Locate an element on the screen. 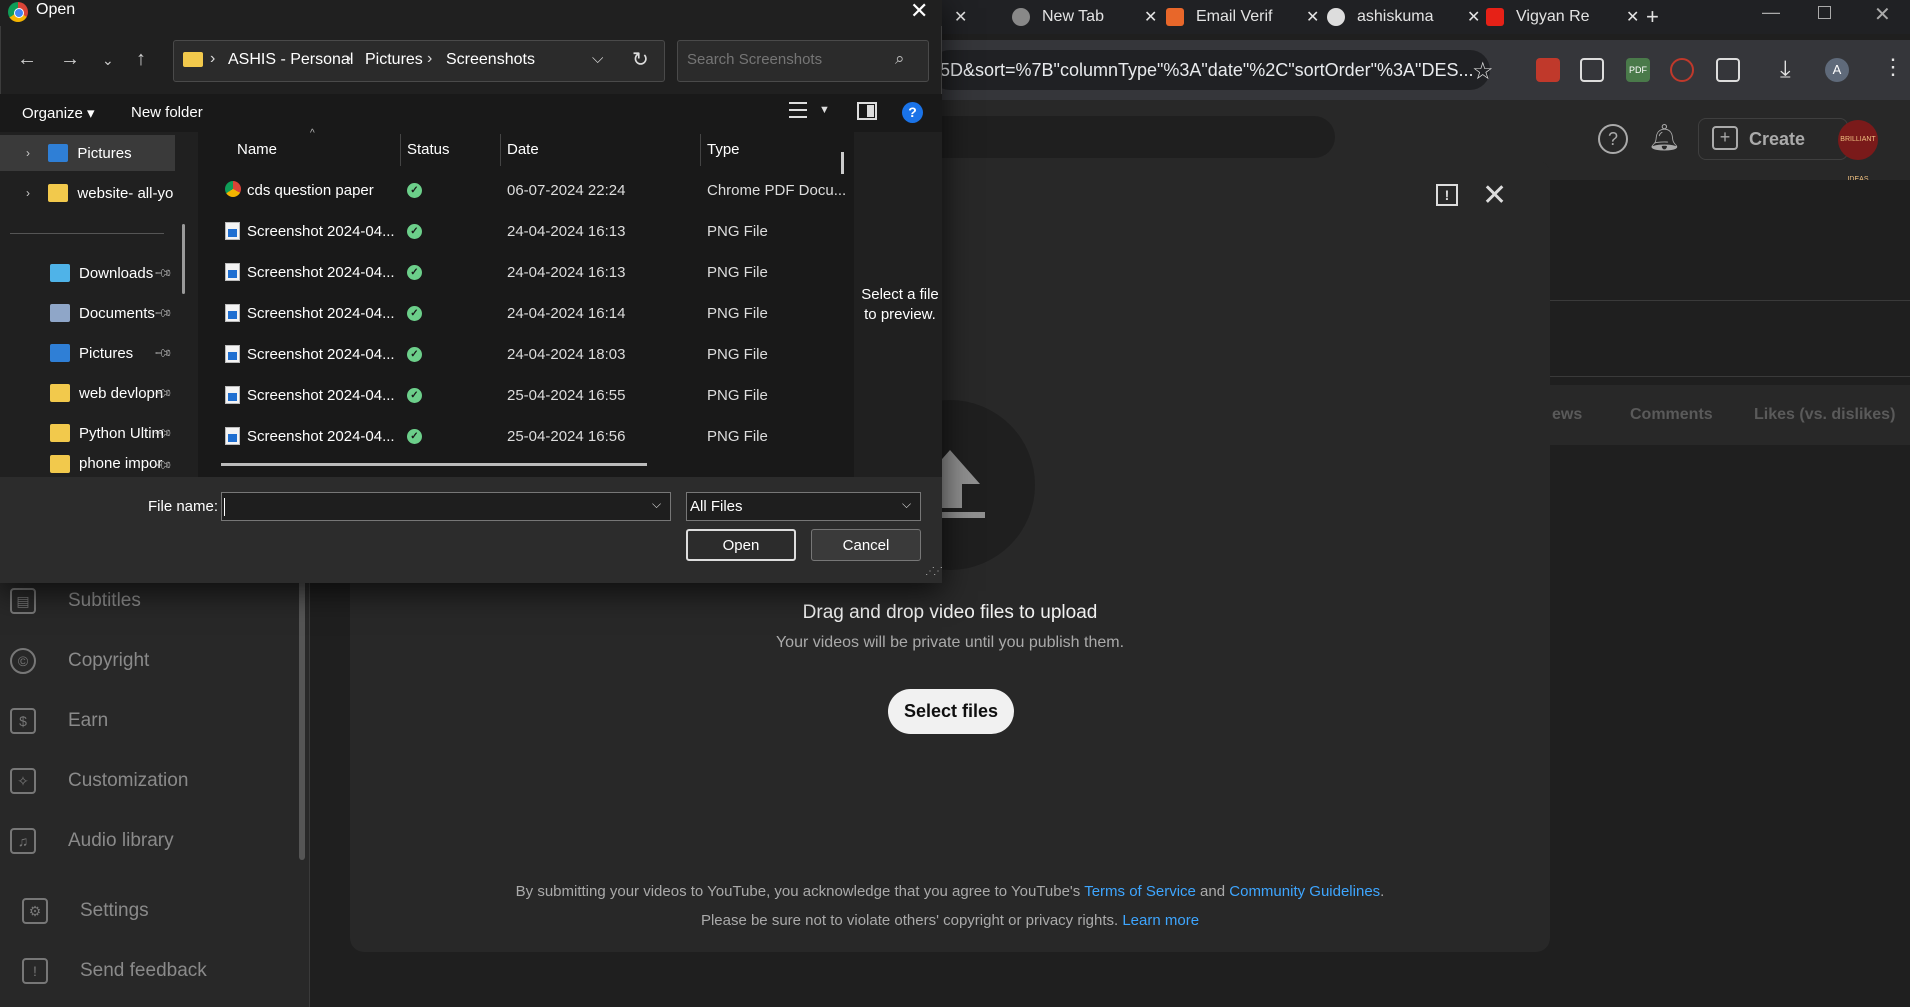 This screenshot has height=1007, width=1910. breadcrumb-screenshots: Screenshots is located at coordinates (490, 60).